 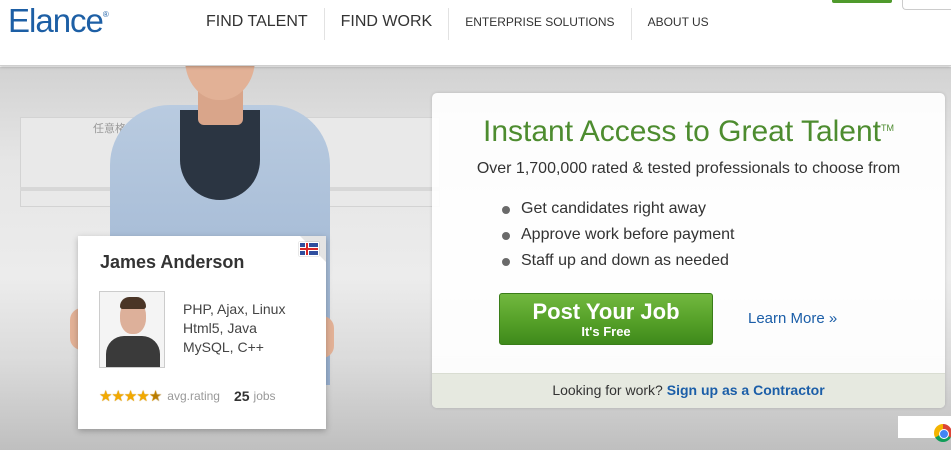 I want to click on promo-title: Instant Access to Great TalentTM, so click(x=688, y=132).